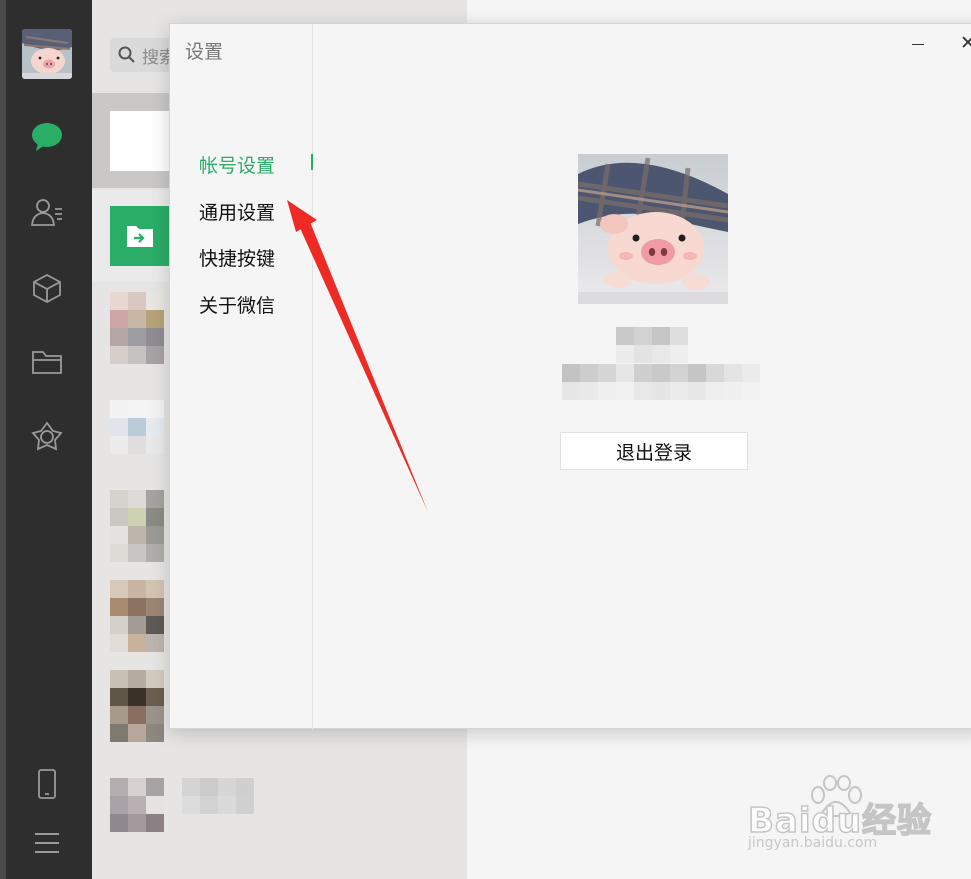  What do you see at coordinates (237, 257) in the screenshot?
I see `menu-shortcuts: 快捷按键` at bounding box center [237, 257].